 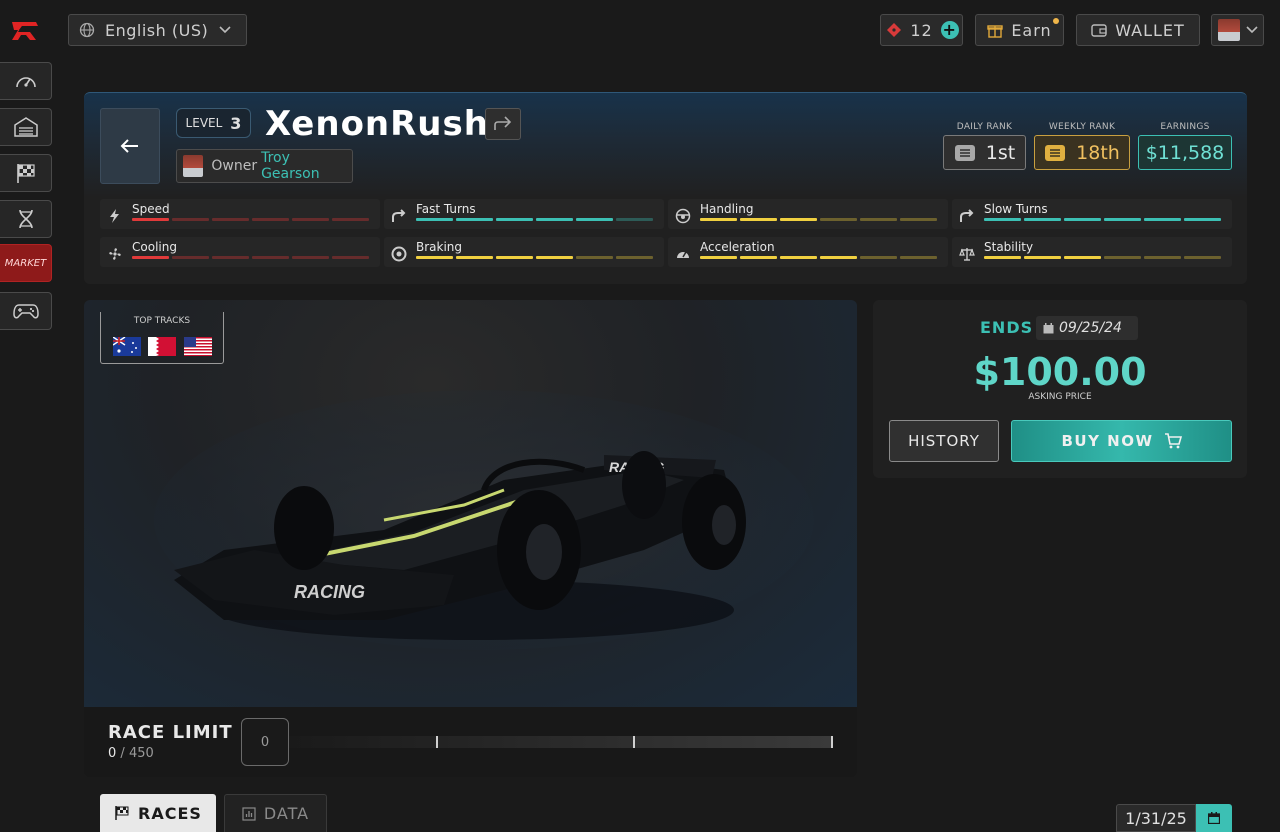 What do you see at coordinates (921, 30) in the screenshot?
I see `tickets-button: 12 +` at bounding box center [921, 30].